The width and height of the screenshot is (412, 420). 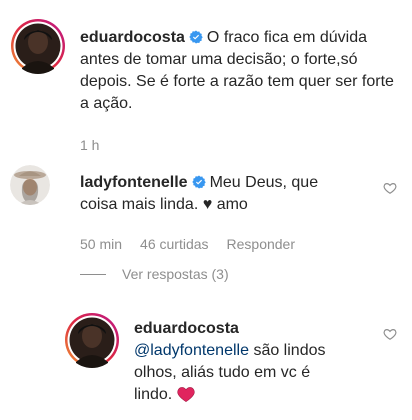 I want to click on comment-meta: 1 h, so click(x=98, y=145).